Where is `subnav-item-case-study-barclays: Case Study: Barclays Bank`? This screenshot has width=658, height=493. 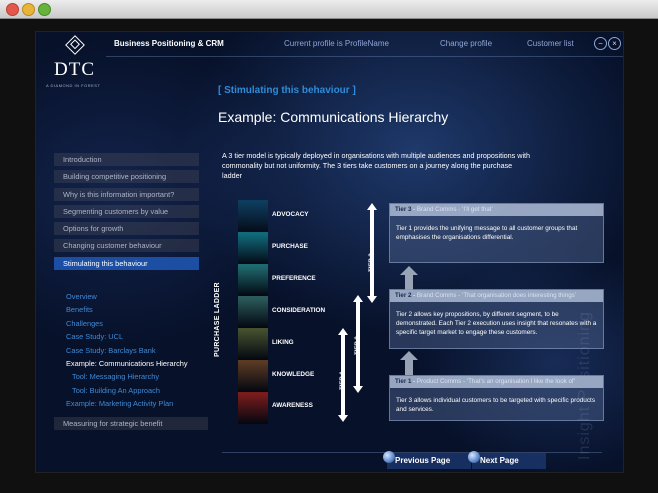 subnav-item-case-study-barclays: Case Study: Barclays Bank is located at coordinates (146, 350).